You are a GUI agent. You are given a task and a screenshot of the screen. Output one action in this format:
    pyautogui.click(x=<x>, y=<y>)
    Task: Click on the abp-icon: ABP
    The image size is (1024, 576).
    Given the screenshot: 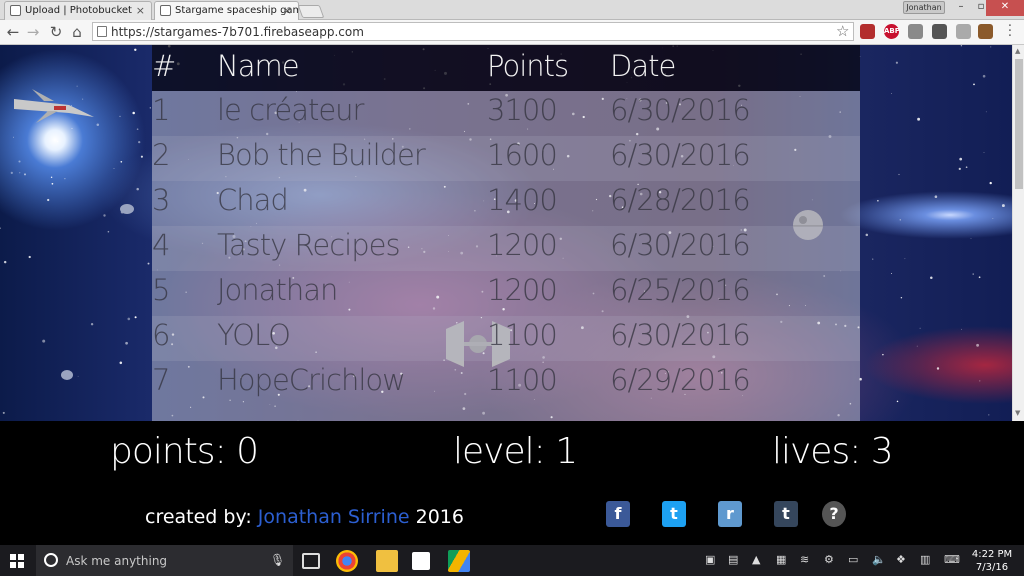 What is the action you would take?
    pyautogui.click(x=892, y=31)
    